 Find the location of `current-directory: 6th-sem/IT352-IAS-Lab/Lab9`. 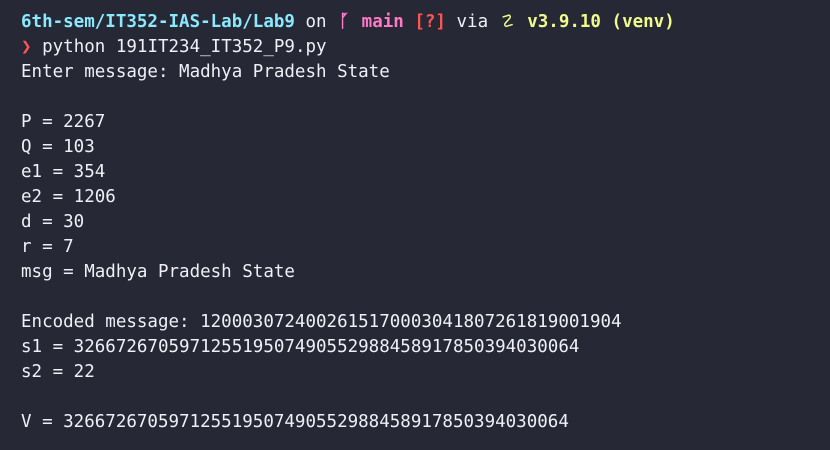

current-directory: 6th-sem/IT352-IAS-Lab/Lab9 is located at coordinates (158, 22).